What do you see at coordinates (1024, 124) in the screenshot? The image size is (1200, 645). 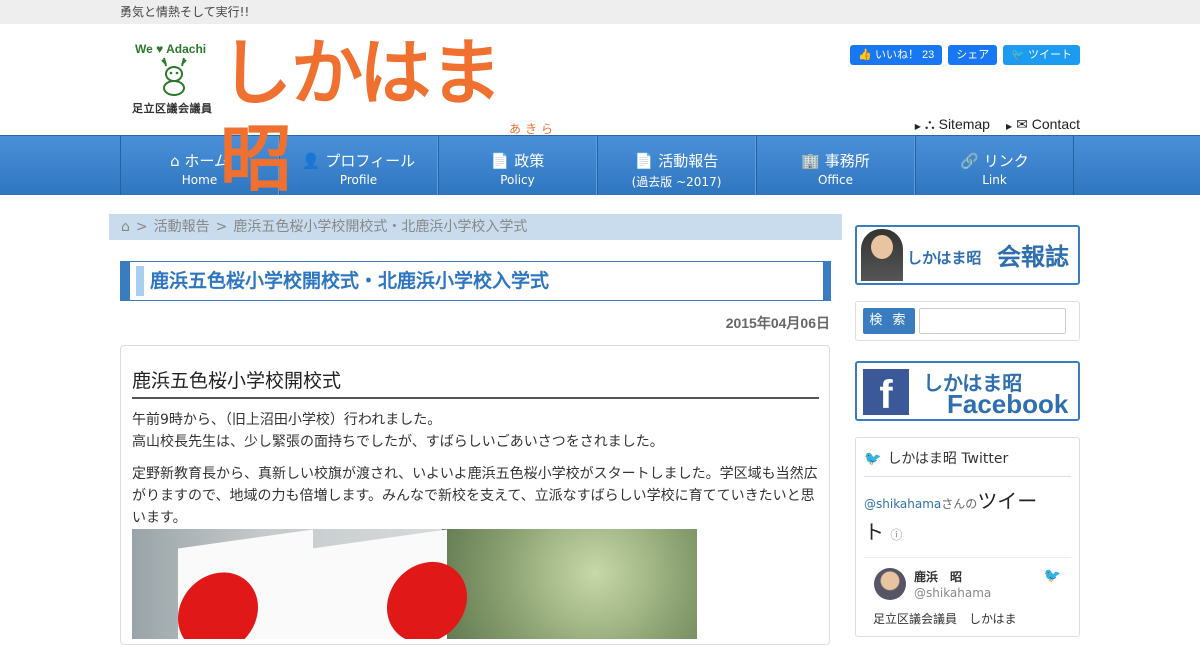 I see `mail-icon: ✉` at bounding box center [1024, 124].